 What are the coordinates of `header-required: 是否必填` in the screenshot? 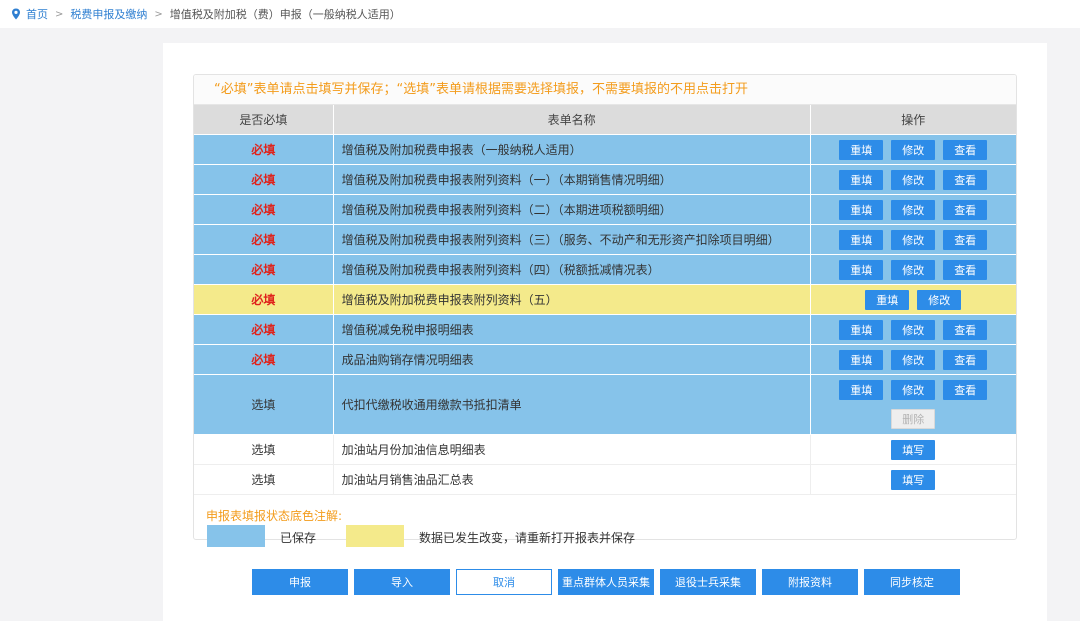 It's located at (264, 119).